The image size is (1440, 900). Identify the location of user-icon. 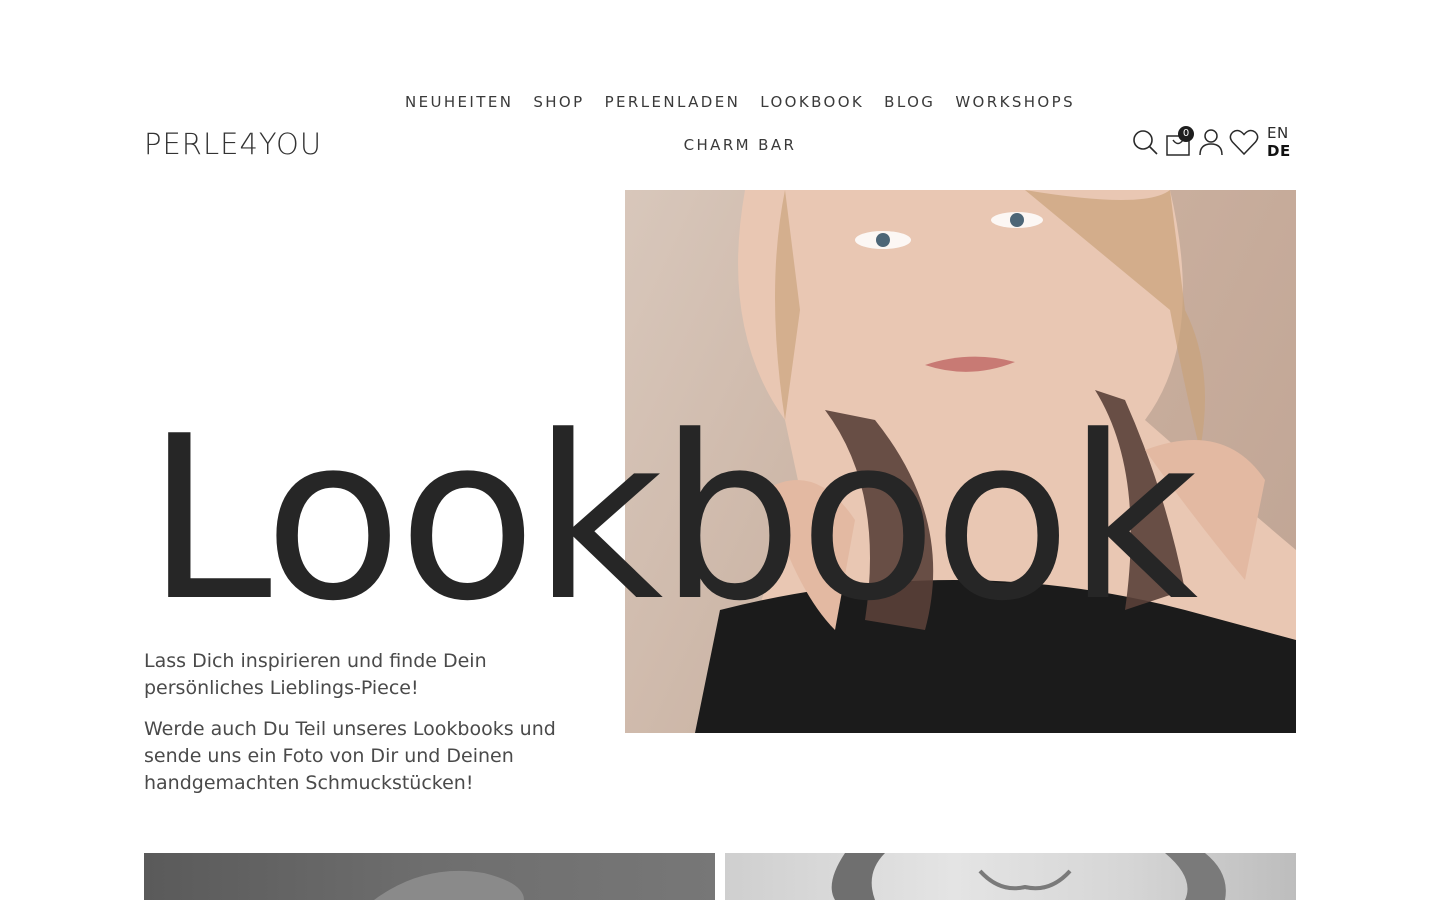
(1211, 142).